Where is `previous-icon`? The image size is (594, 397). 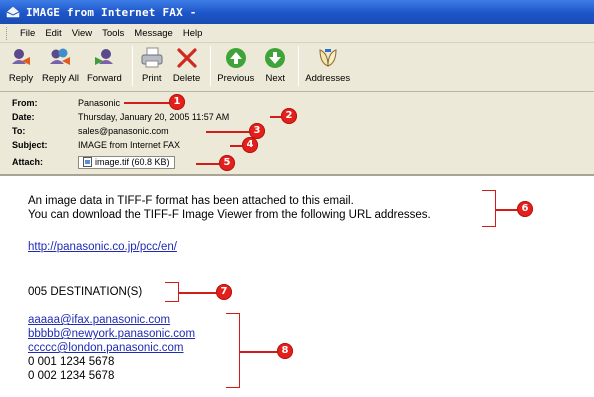
previous-icon is located at coordinates (235, 58).